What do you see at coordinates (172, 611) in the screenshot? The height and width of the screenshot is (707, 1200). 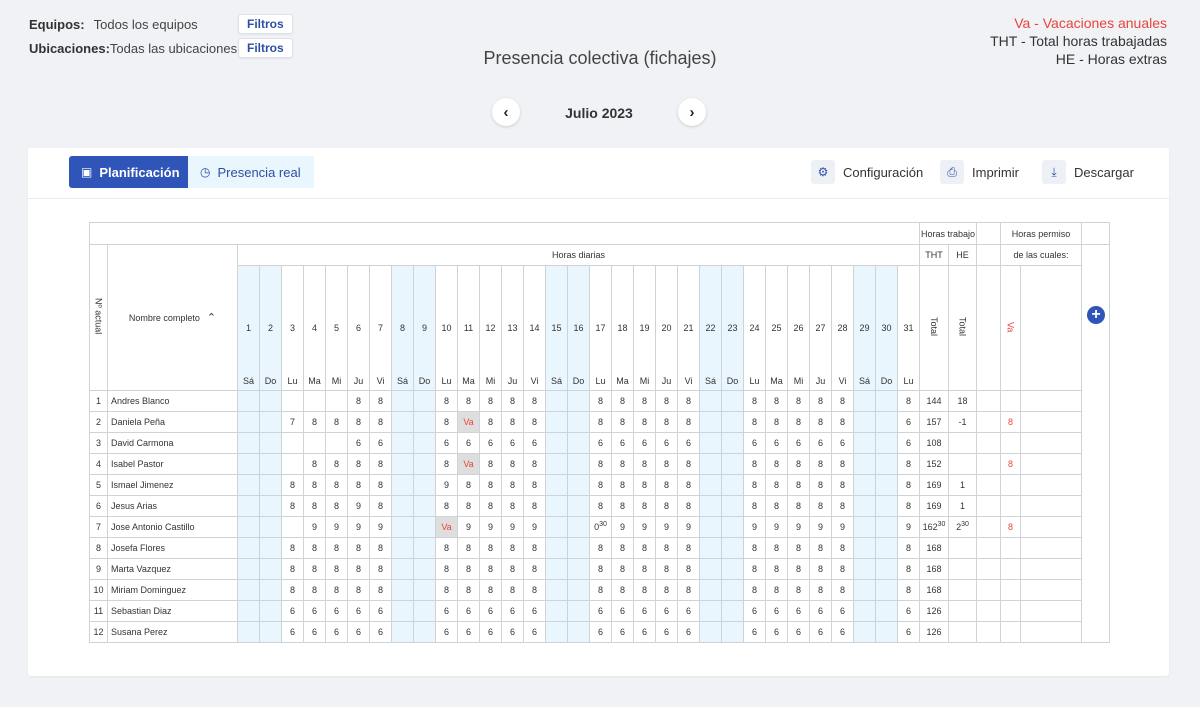 I see `employee-name: Sebastian Diaz` at bounding box center [172, 611].